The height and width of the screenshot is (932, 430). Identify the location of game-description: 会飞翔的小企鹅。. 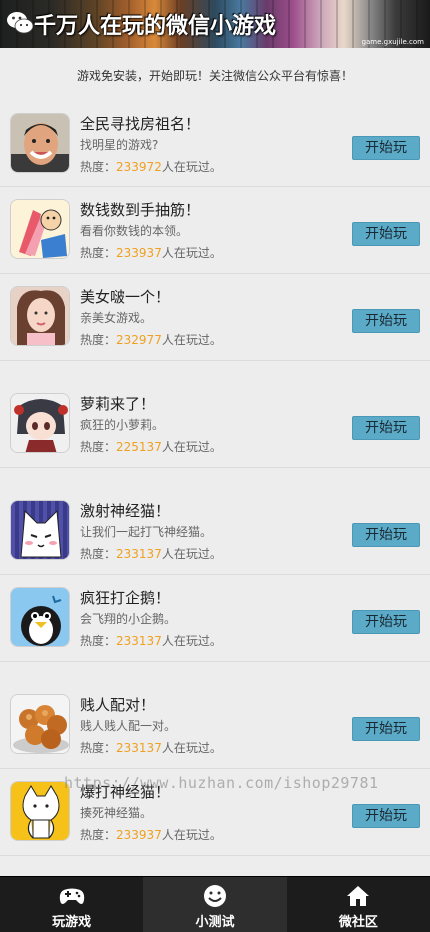
(128, 619).